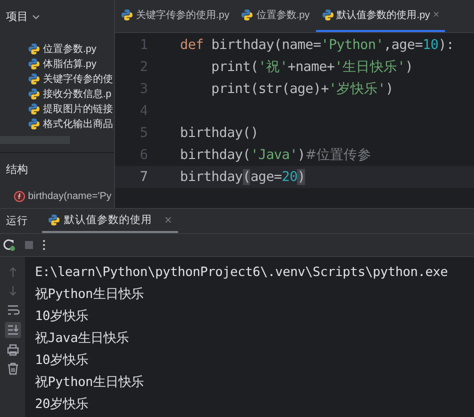 The height and width of the screenshot is (417, 474). What do you see at coordinates (13, 310) in the screenshot?
I see `soft-wrap-icon` at bounding box center [13, 310].